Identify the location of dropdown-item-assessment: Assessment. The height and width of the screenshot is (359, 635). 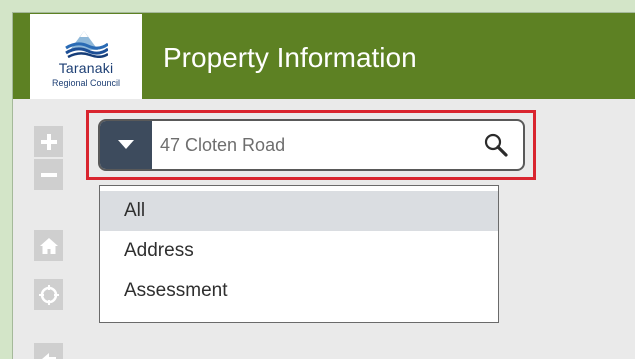
(299, 291).